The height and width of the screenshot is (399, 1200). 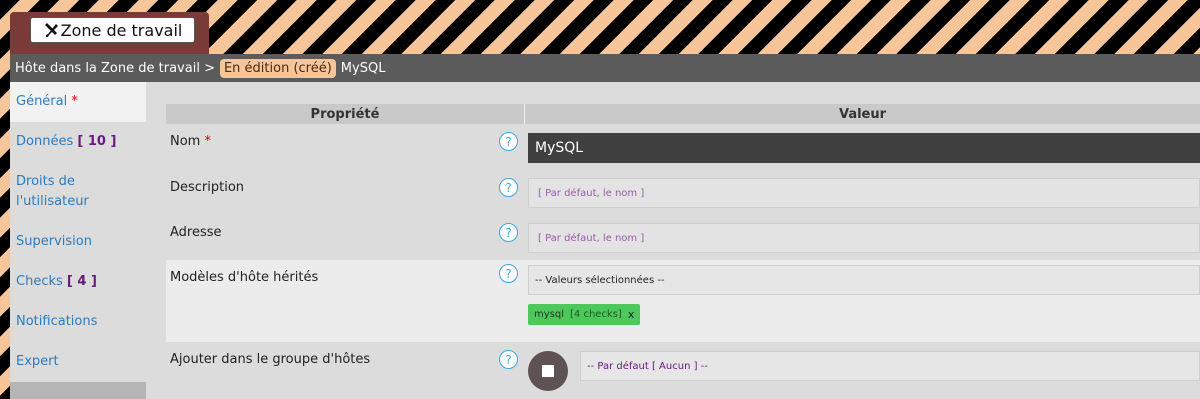 What do you see at coordinates (864, 280) in the screenshot?
I see `templates-select: -- Valeurs sélectionnées --` at bounding box center [864, 280].